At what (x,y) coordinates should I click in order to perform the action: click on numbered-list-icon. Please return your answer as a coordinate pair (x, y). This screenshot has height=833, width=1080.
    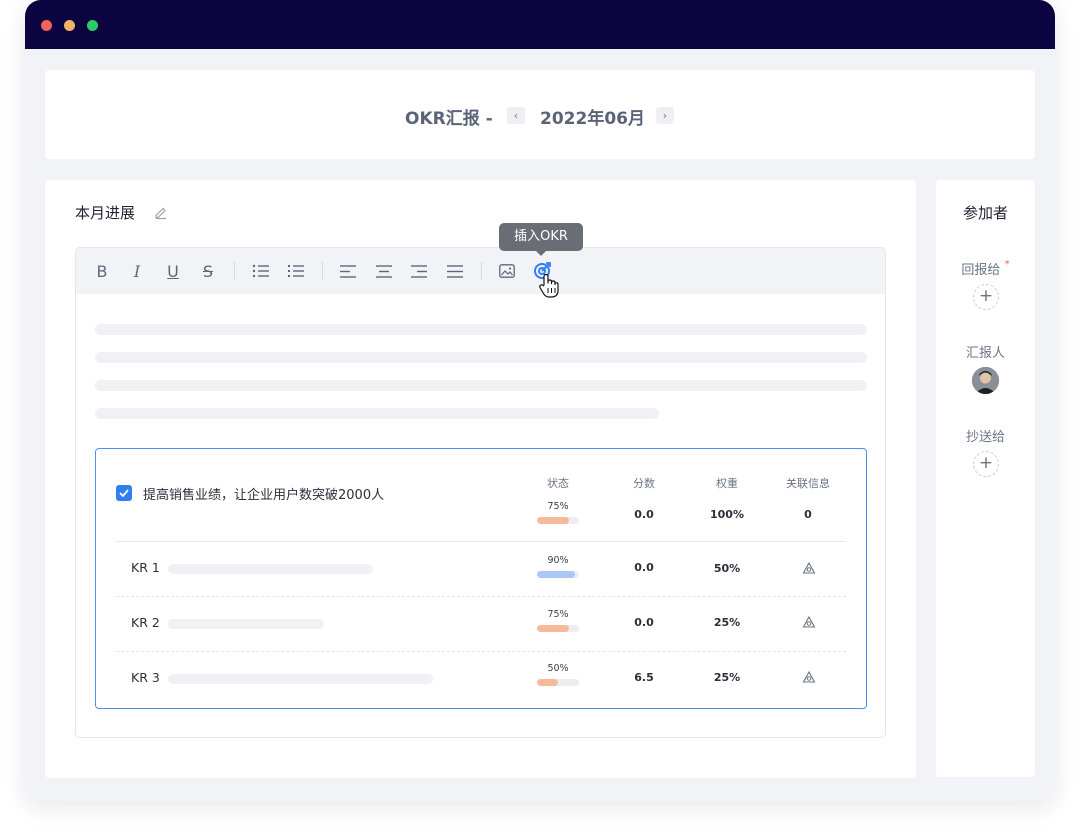
    Looking at the image, I should click on (296, 271).